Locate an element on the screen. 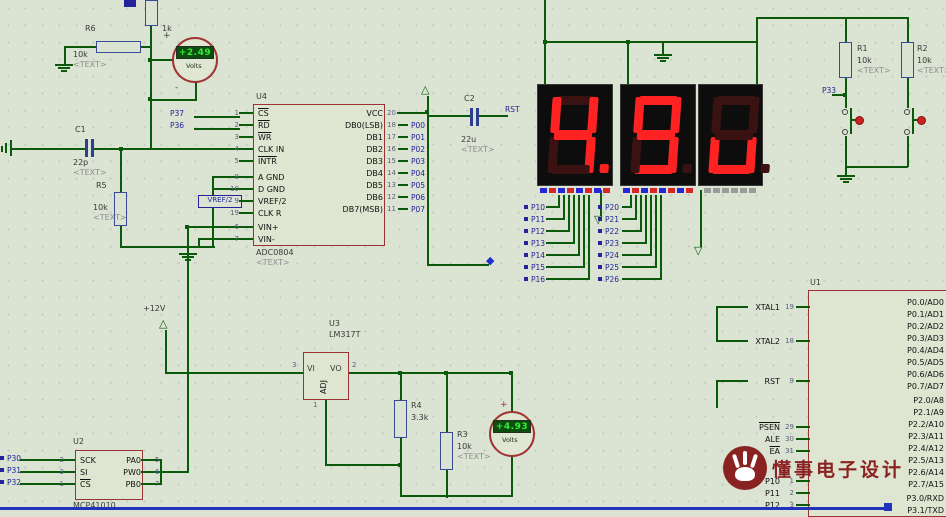 This screenshot has width=946, height=517. pin-row: DB3 is located at coordinates (335, 161).